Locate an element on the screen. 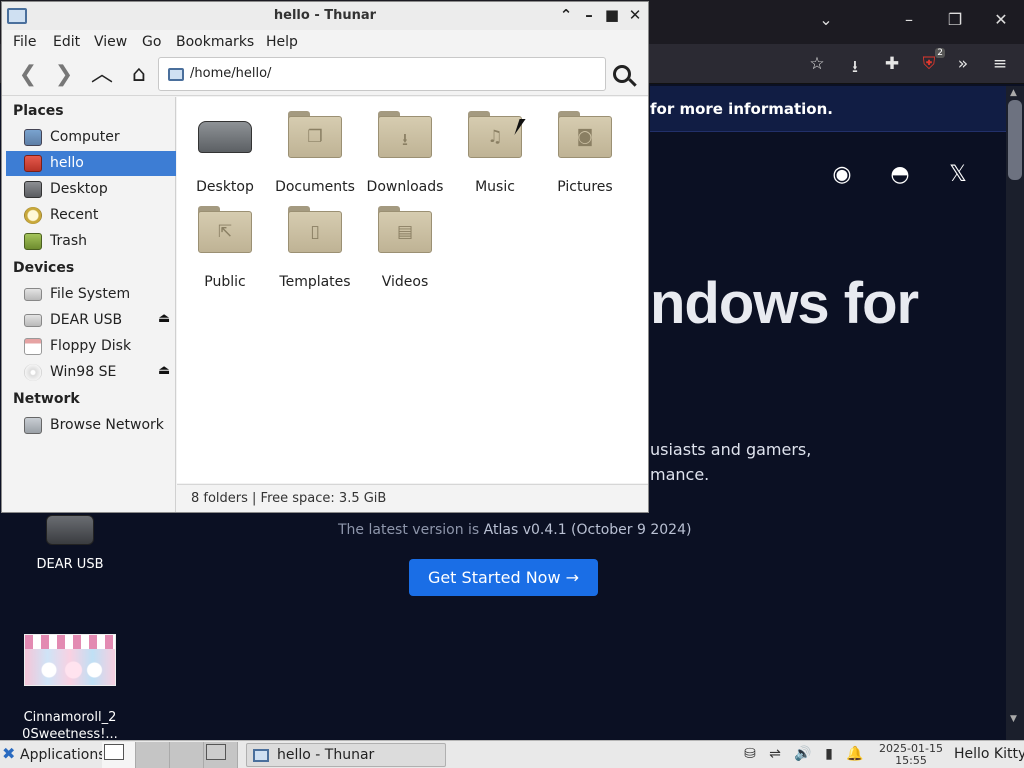 The height and width of the screenshot is (768, 1024). trash-icon is located at coordinates (33, 241).